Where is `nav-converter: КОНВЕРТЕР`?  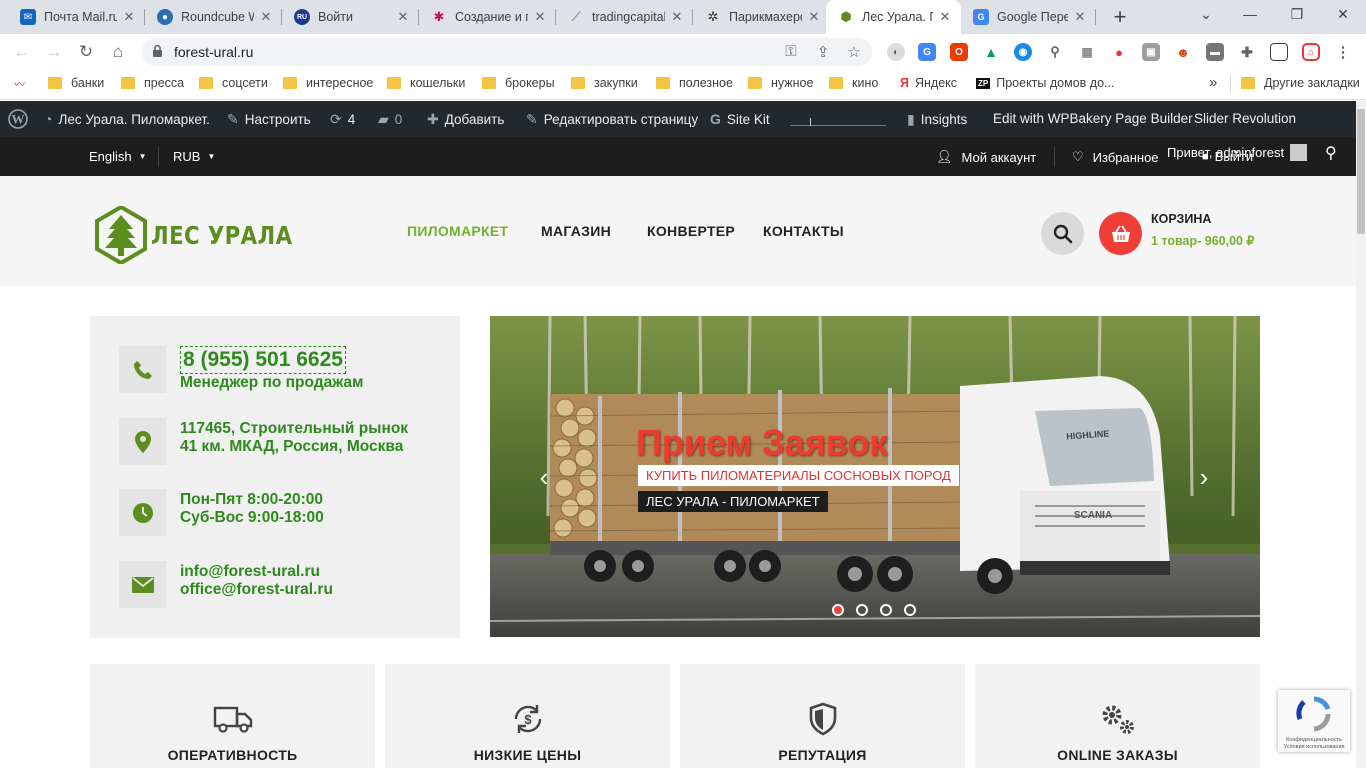
nav-converter: КОНВЕРТЕР is located at coordinates (691, 231).